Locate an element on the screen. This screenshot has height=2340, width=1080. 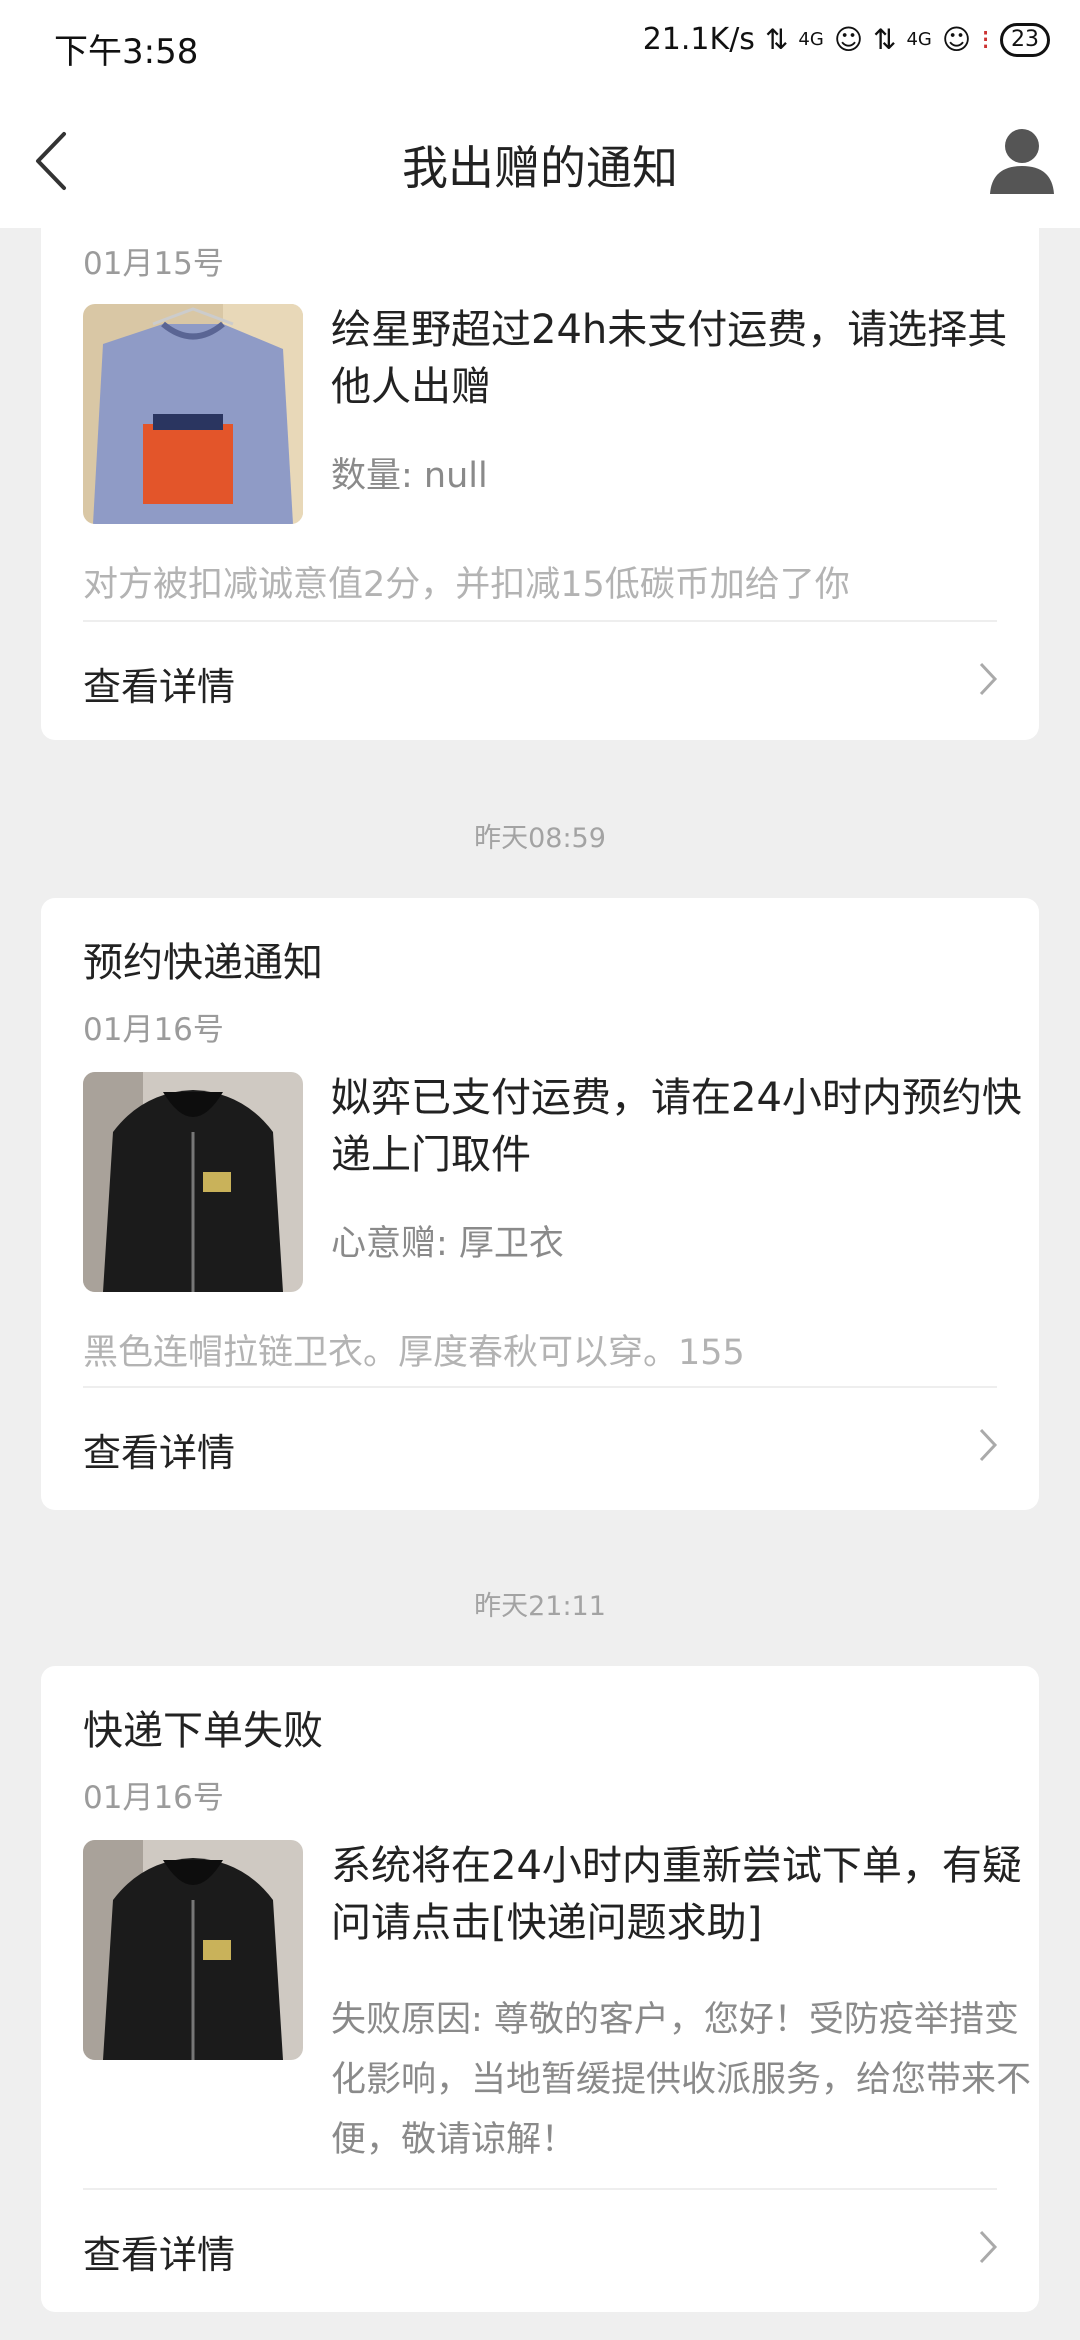
status-time: 下午3:58 is located at coordinates (126, 52).